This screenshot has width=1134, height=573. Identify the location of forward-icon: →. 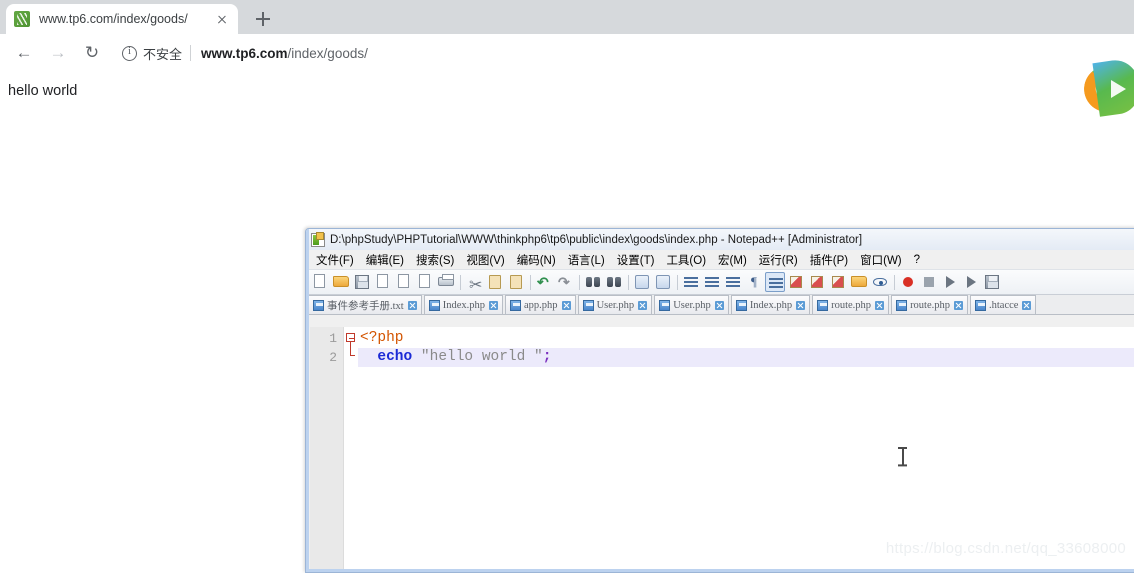
(58, 53).